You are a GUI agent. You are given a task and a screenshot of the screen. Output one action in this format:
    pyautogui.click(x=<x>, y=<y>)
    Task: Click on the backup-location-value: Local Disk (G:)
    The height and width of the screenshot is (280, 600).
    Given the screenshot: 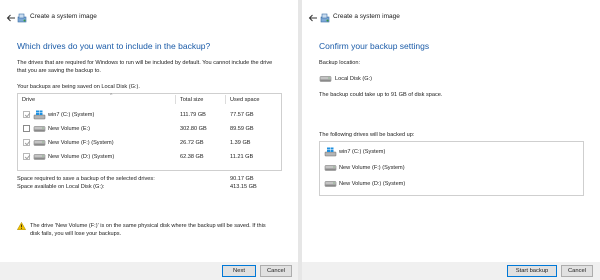 What is the action you would take?
    pyautogui.click(x=353, y=79)
    